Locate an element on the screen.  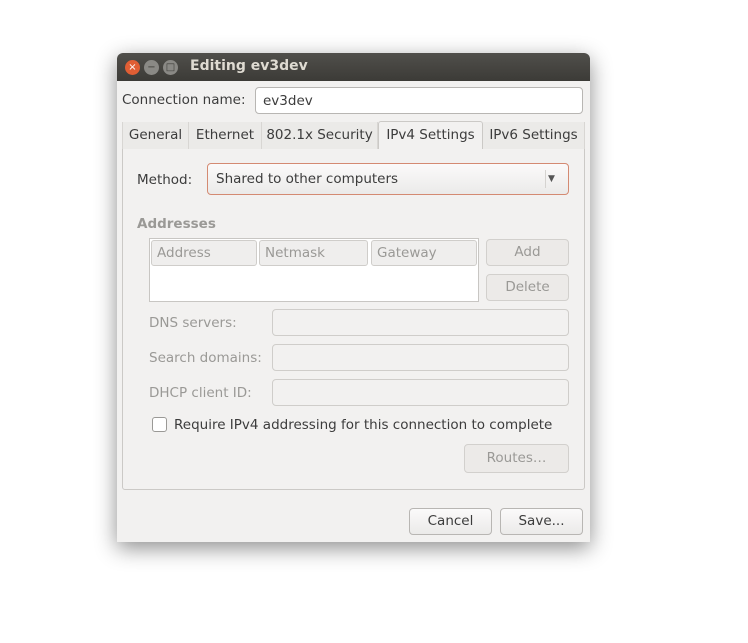
titlebar: × − □ Editing ev3dev is located at coordinates (353, 67).